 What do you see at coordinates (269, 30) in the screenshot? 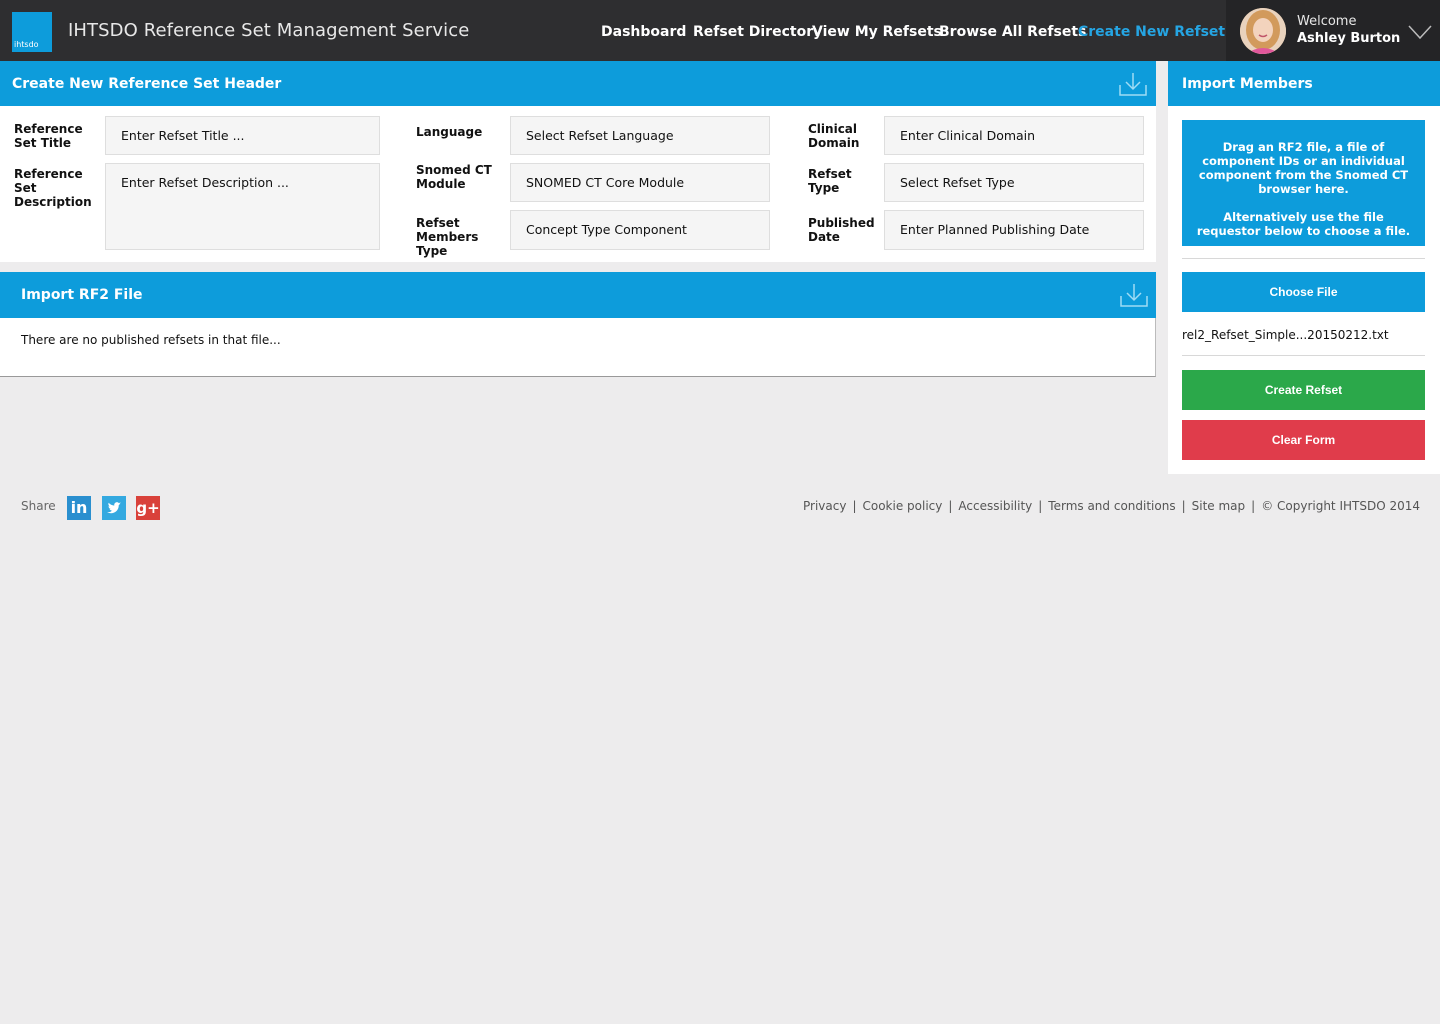
I see `app-title: IHTSDO Reference Set Management Service` at bounding box center [269, 30].